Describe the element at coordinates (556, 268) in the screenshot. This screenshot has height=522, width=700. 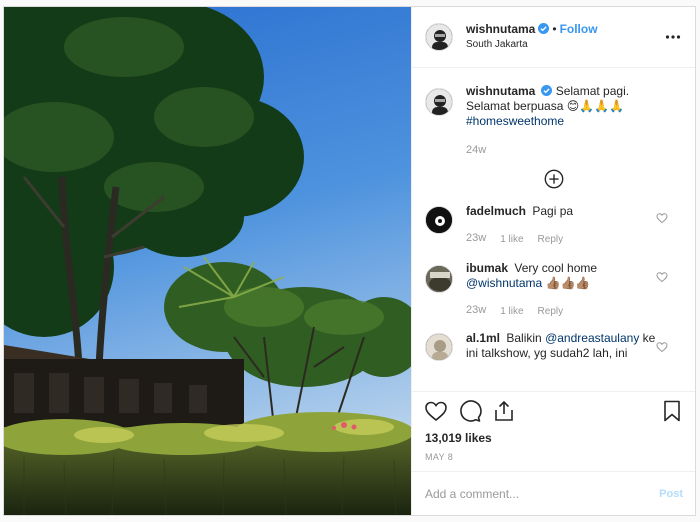
I see `comment-text: Very cool home` at that location.